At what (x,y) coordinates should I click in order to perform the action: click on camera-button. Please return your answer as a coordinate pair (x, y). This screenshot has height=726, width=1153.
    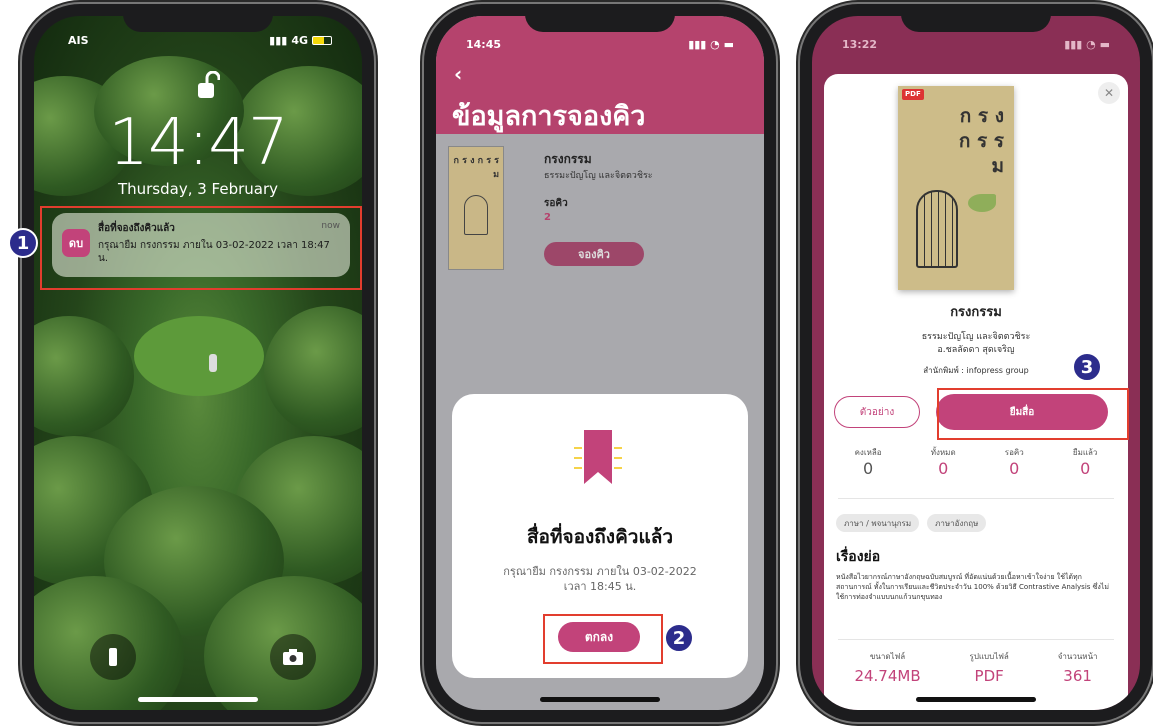
    Looking at the image, I should click on (293, 657).